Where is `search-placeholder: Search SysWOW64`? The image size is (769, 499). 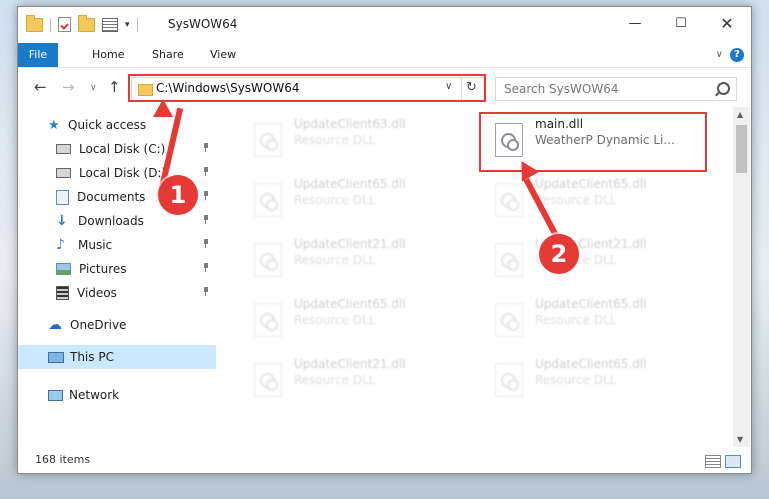
search-placeholder: Search SysWOW64 is located at coordinates (561, 89).